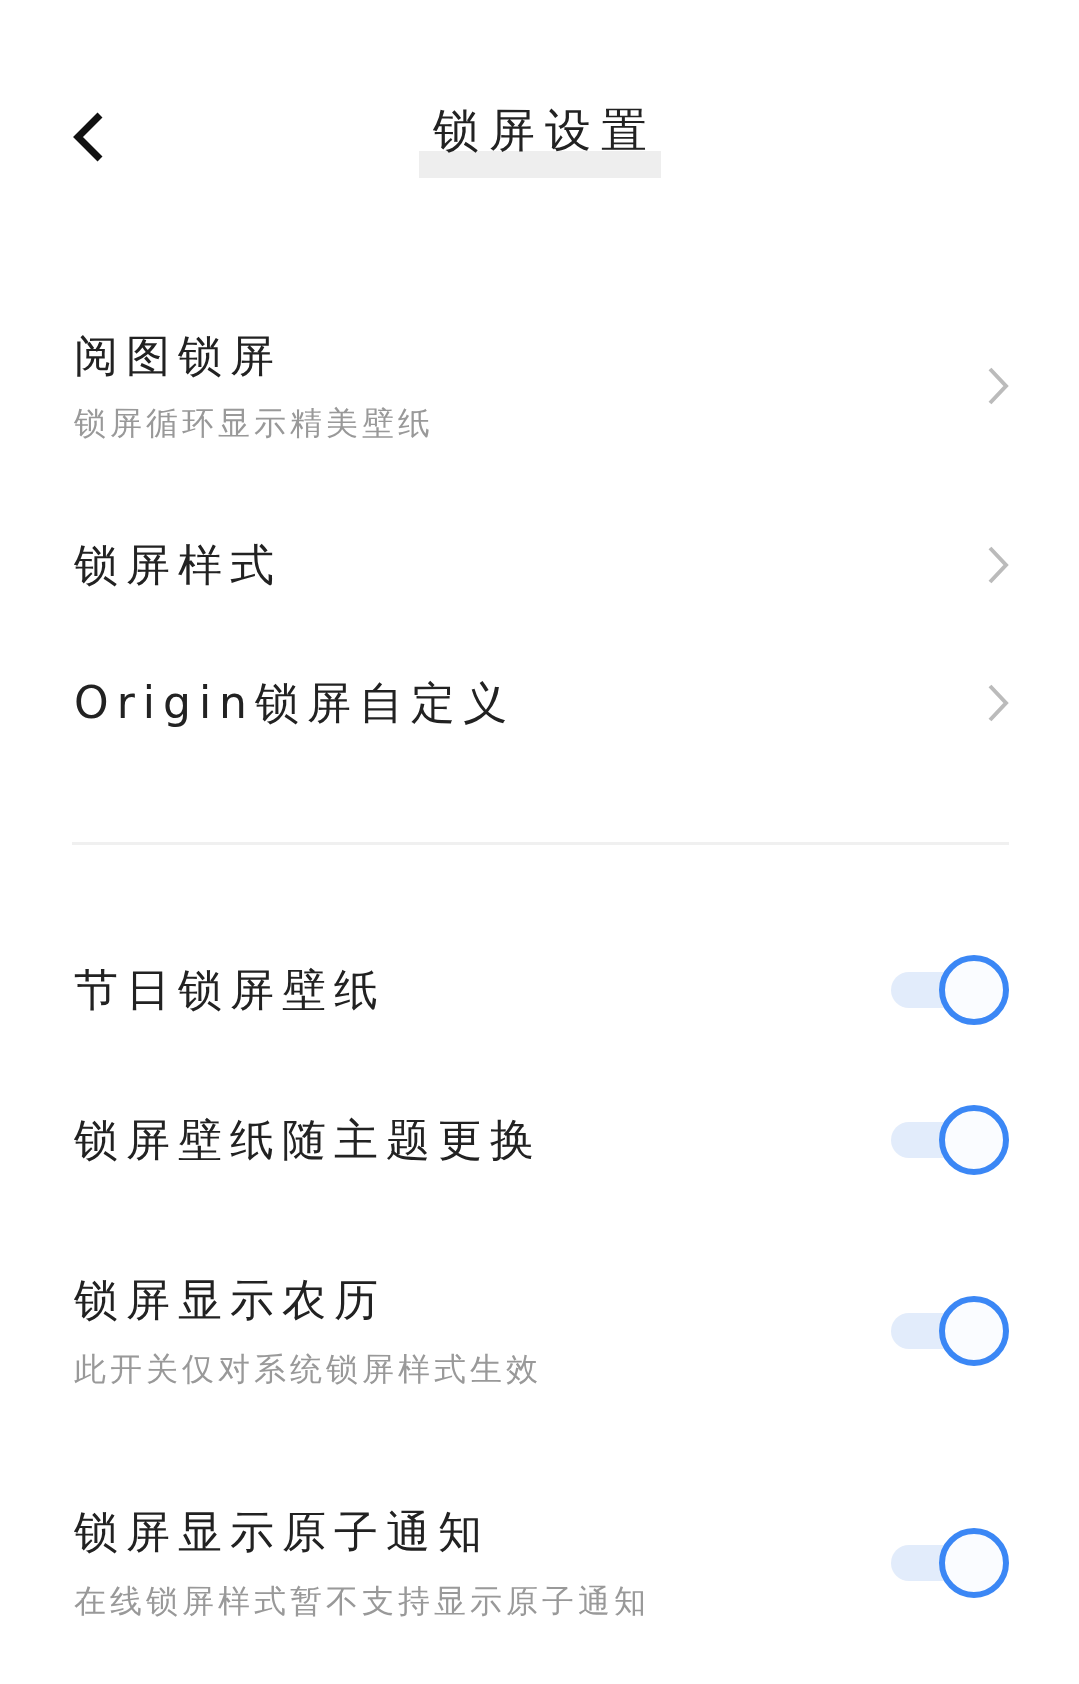 Image resolution: width=1079 pixels, height=1684 pixels. Describe the element at coordinates (230, 1299) in the screenshot. I see `setting-title: 锁屏显示农历` at that location.